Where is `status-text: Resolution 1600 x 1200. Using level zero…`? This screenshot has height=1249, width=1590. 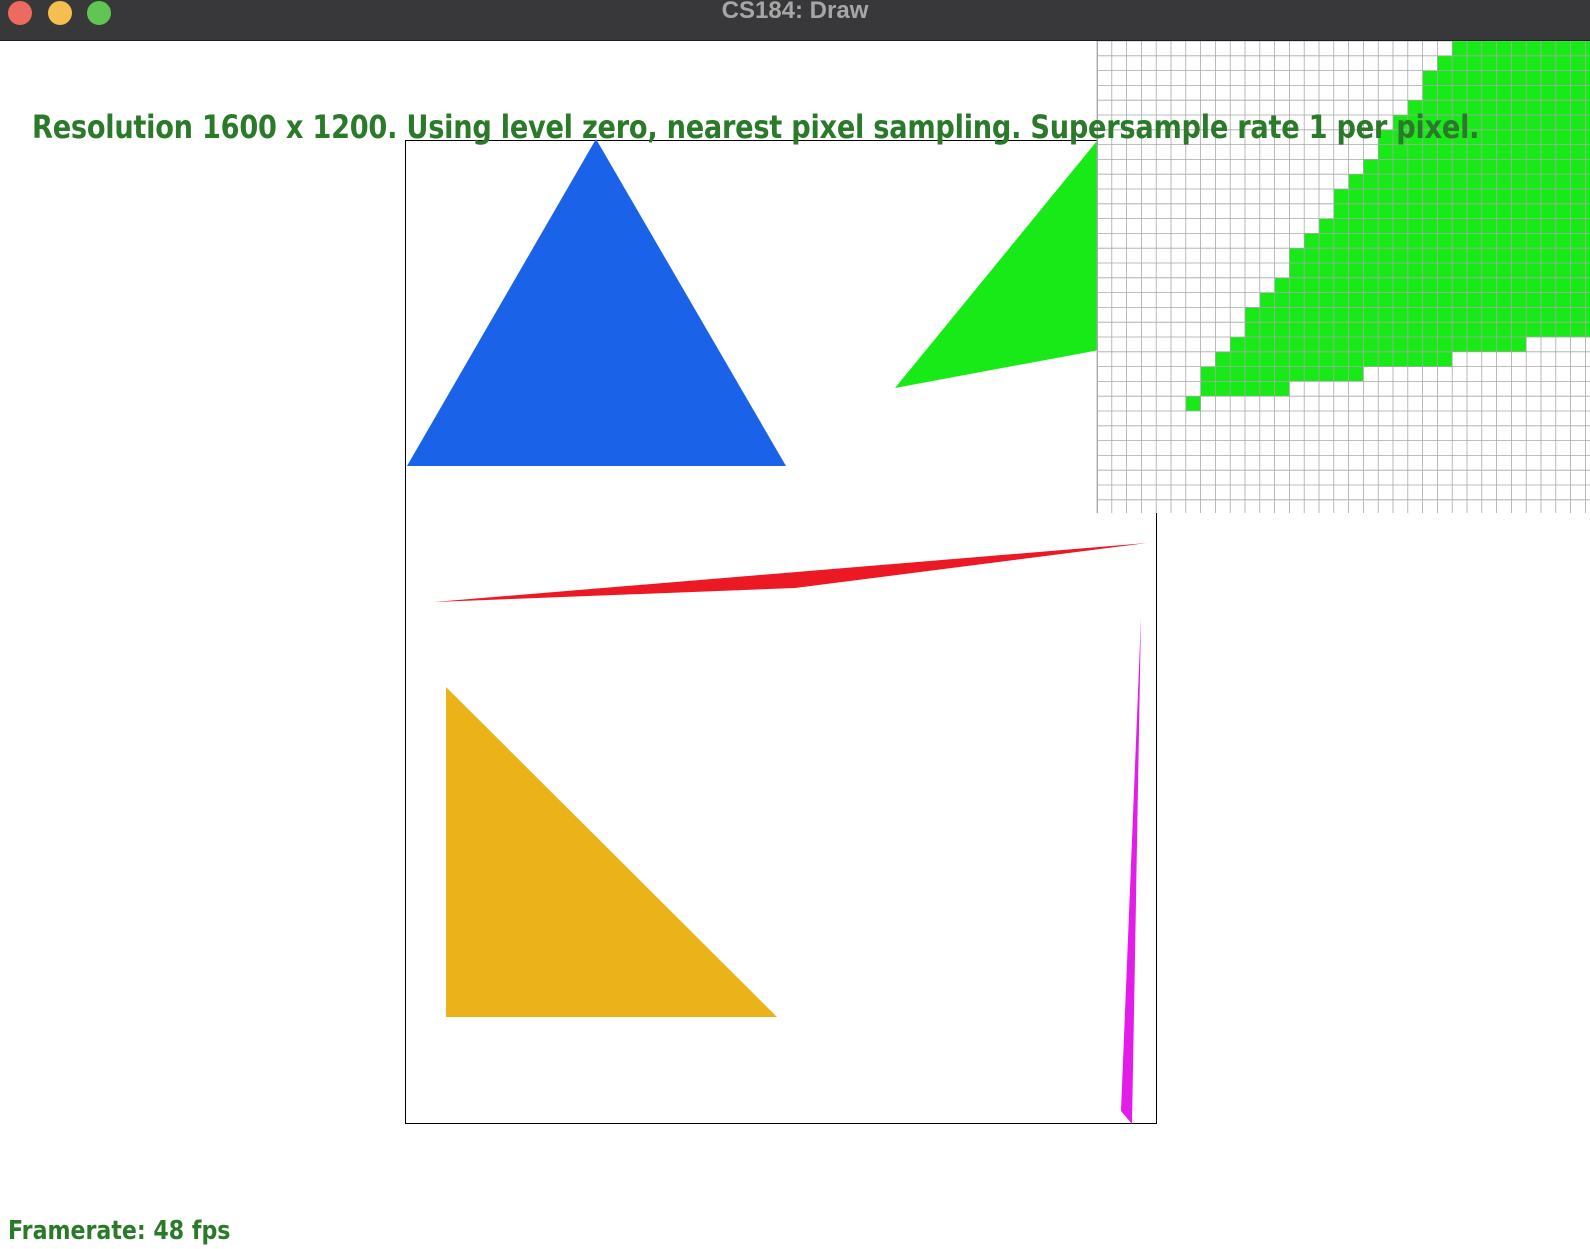 status-text: Resolution 1600 x 1200. Using level zero… is located at coordinates (756, 127).